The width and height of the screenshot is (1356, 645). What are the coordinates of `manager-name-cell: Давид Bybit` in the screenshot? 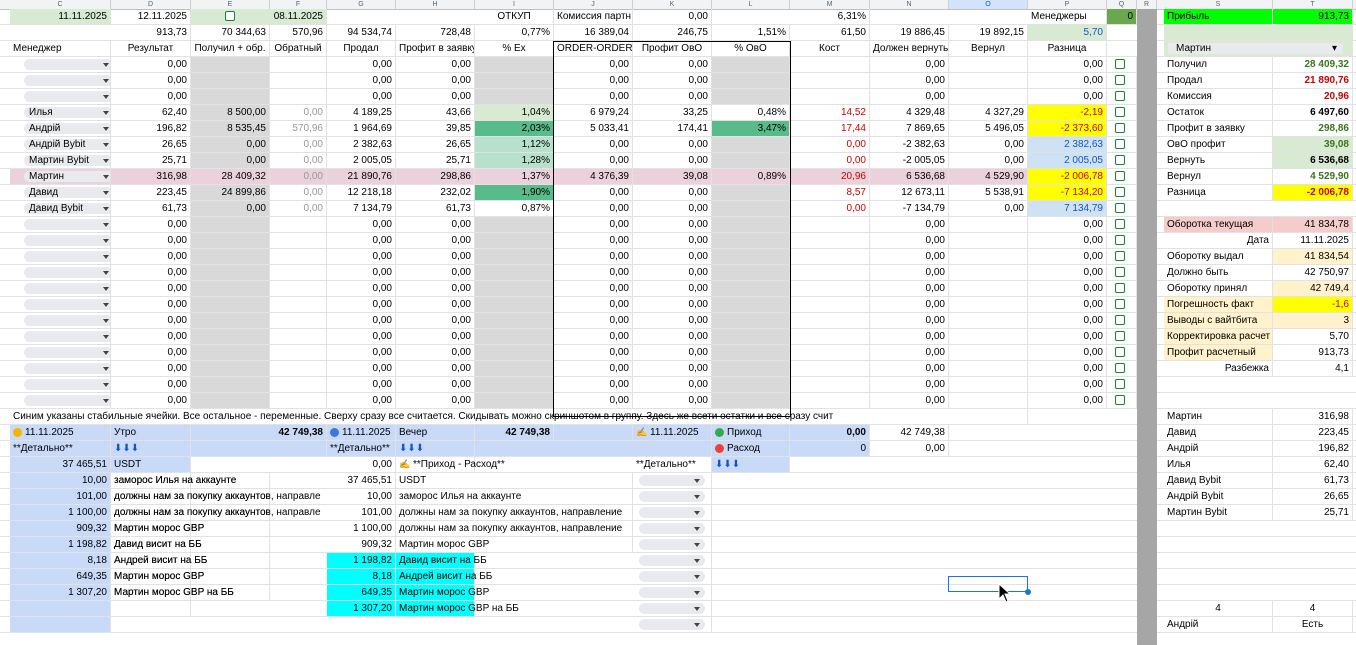 It's located at (60, 208).